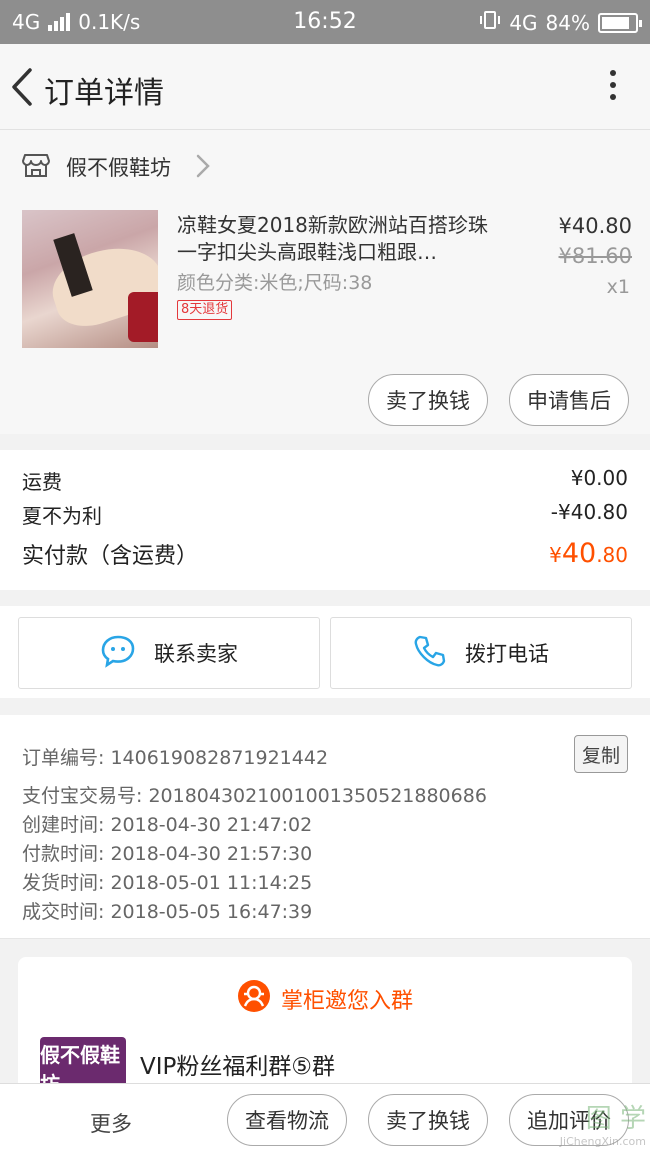 The height and width of the screenshot is (1155, 650). I want to click on return-policy-badge: 8天退货, so click(205, 310).